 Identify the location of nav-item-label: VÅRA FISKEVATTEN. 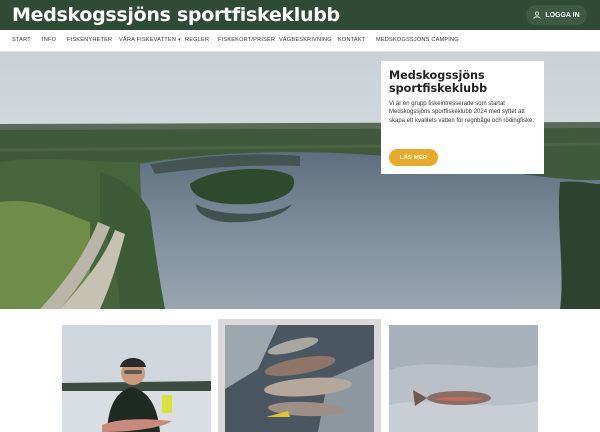
(148, 40).